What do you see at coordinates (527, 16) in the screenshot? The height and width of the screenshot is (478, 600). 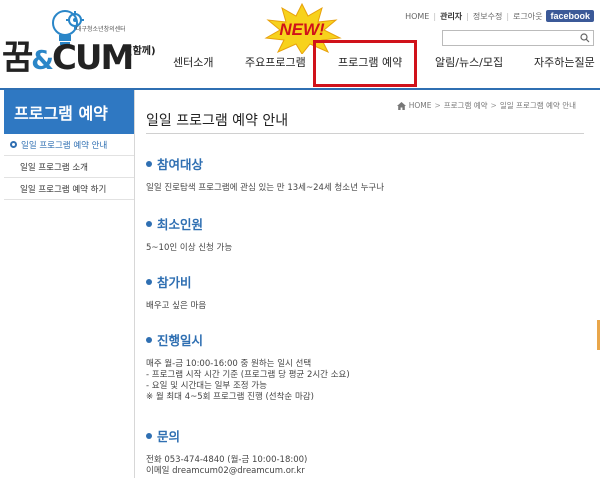 I see `logout-link: 로그아웃` at bounding box center [527, 16].